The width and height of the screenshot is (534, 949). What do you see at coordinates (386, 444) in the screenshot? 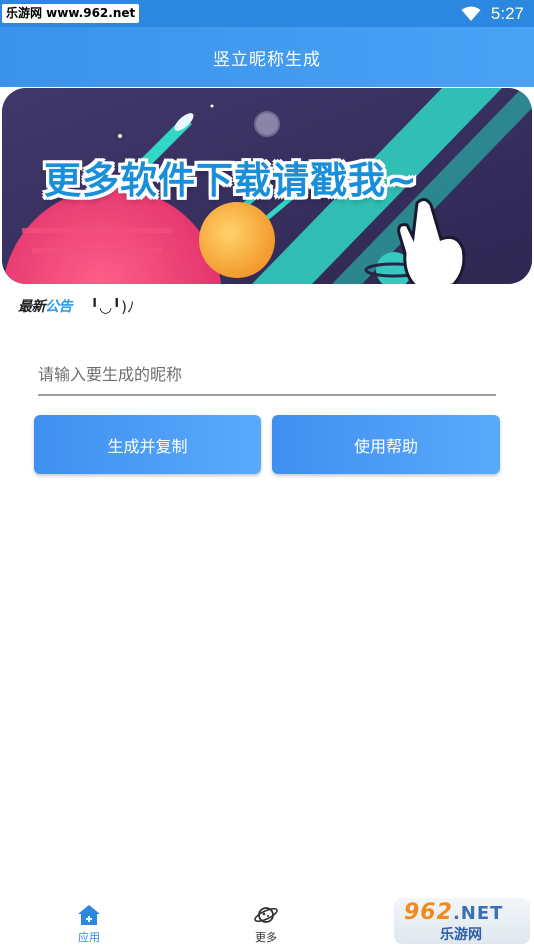
I see `help-button: 使用帮助` at bounding box center [386, 444].